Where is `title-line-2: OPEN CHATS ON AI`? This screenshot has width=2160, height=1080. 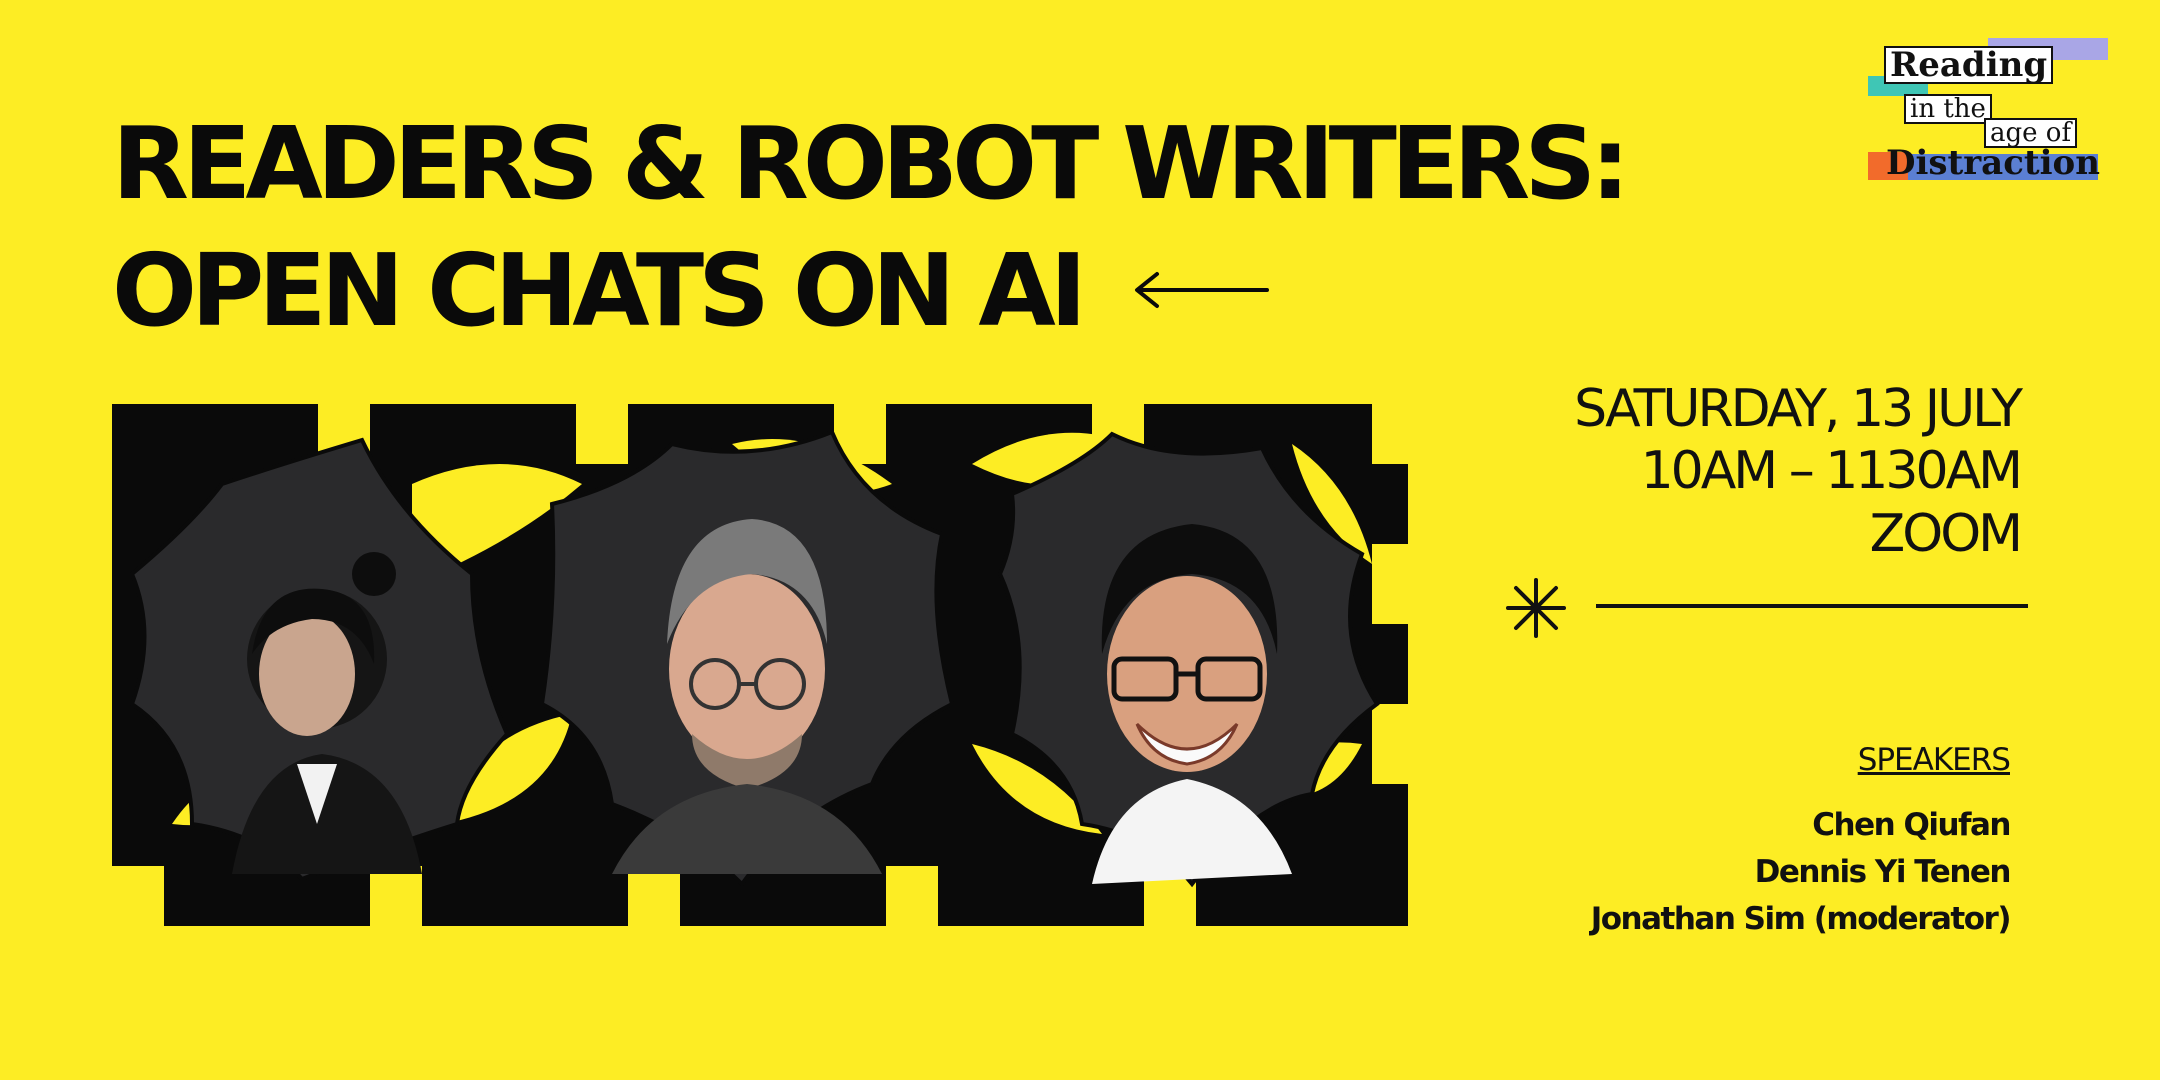
title-line-2: OPEN CHATS ON AI is located at coordinates (868, 290).